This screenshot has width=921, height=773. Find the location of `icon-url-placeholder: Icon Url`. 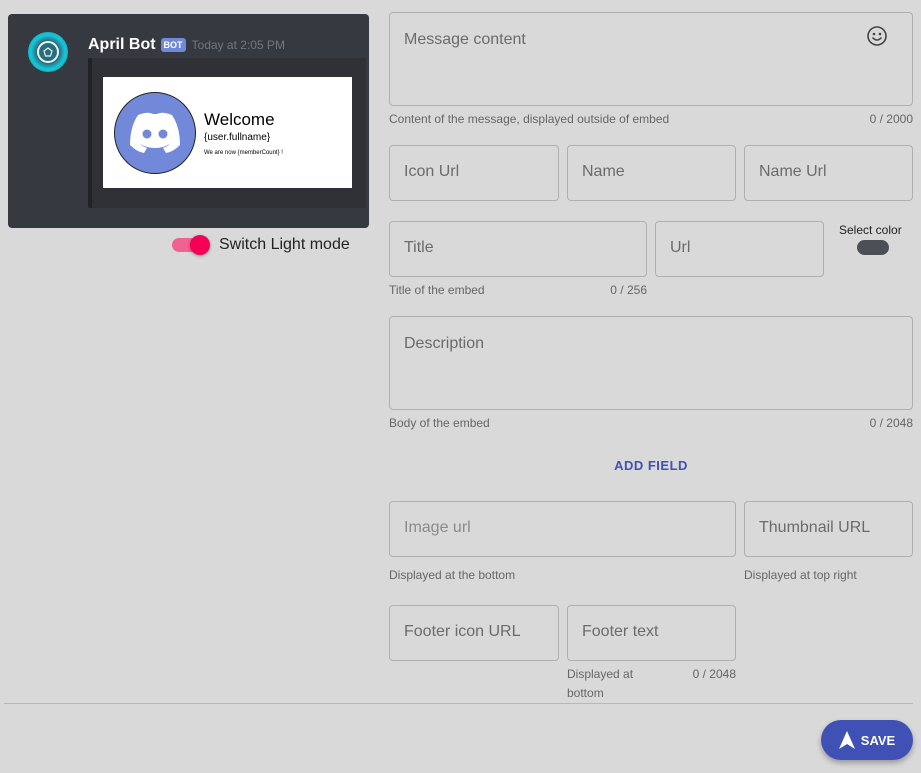

icon-url-placeholder: Icon Url is located at coordinates (432, 171).